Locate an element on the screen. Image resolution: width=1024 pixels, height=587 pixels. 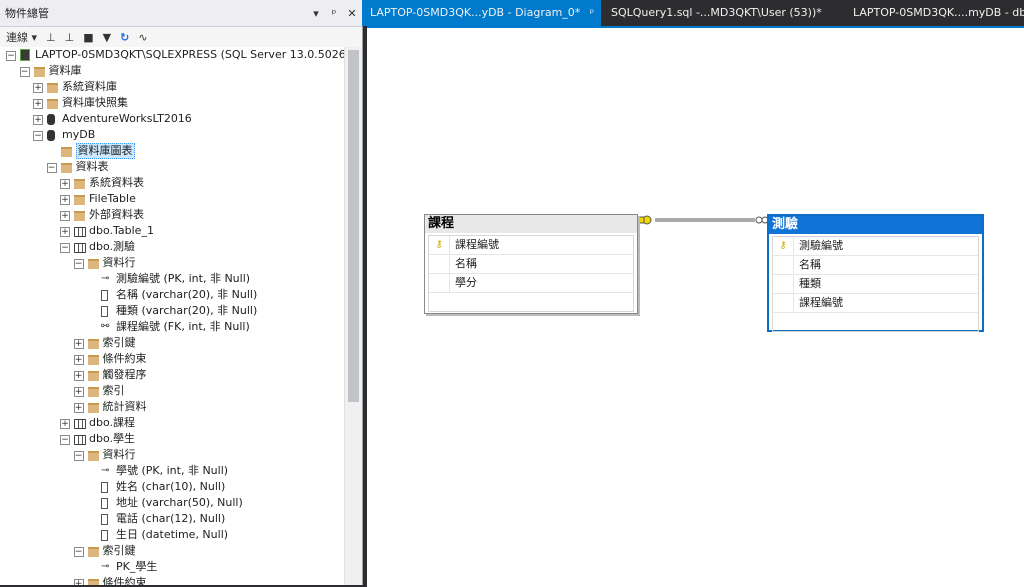
primary-key-icon: ⚷ is located at coordinates (439, 245).